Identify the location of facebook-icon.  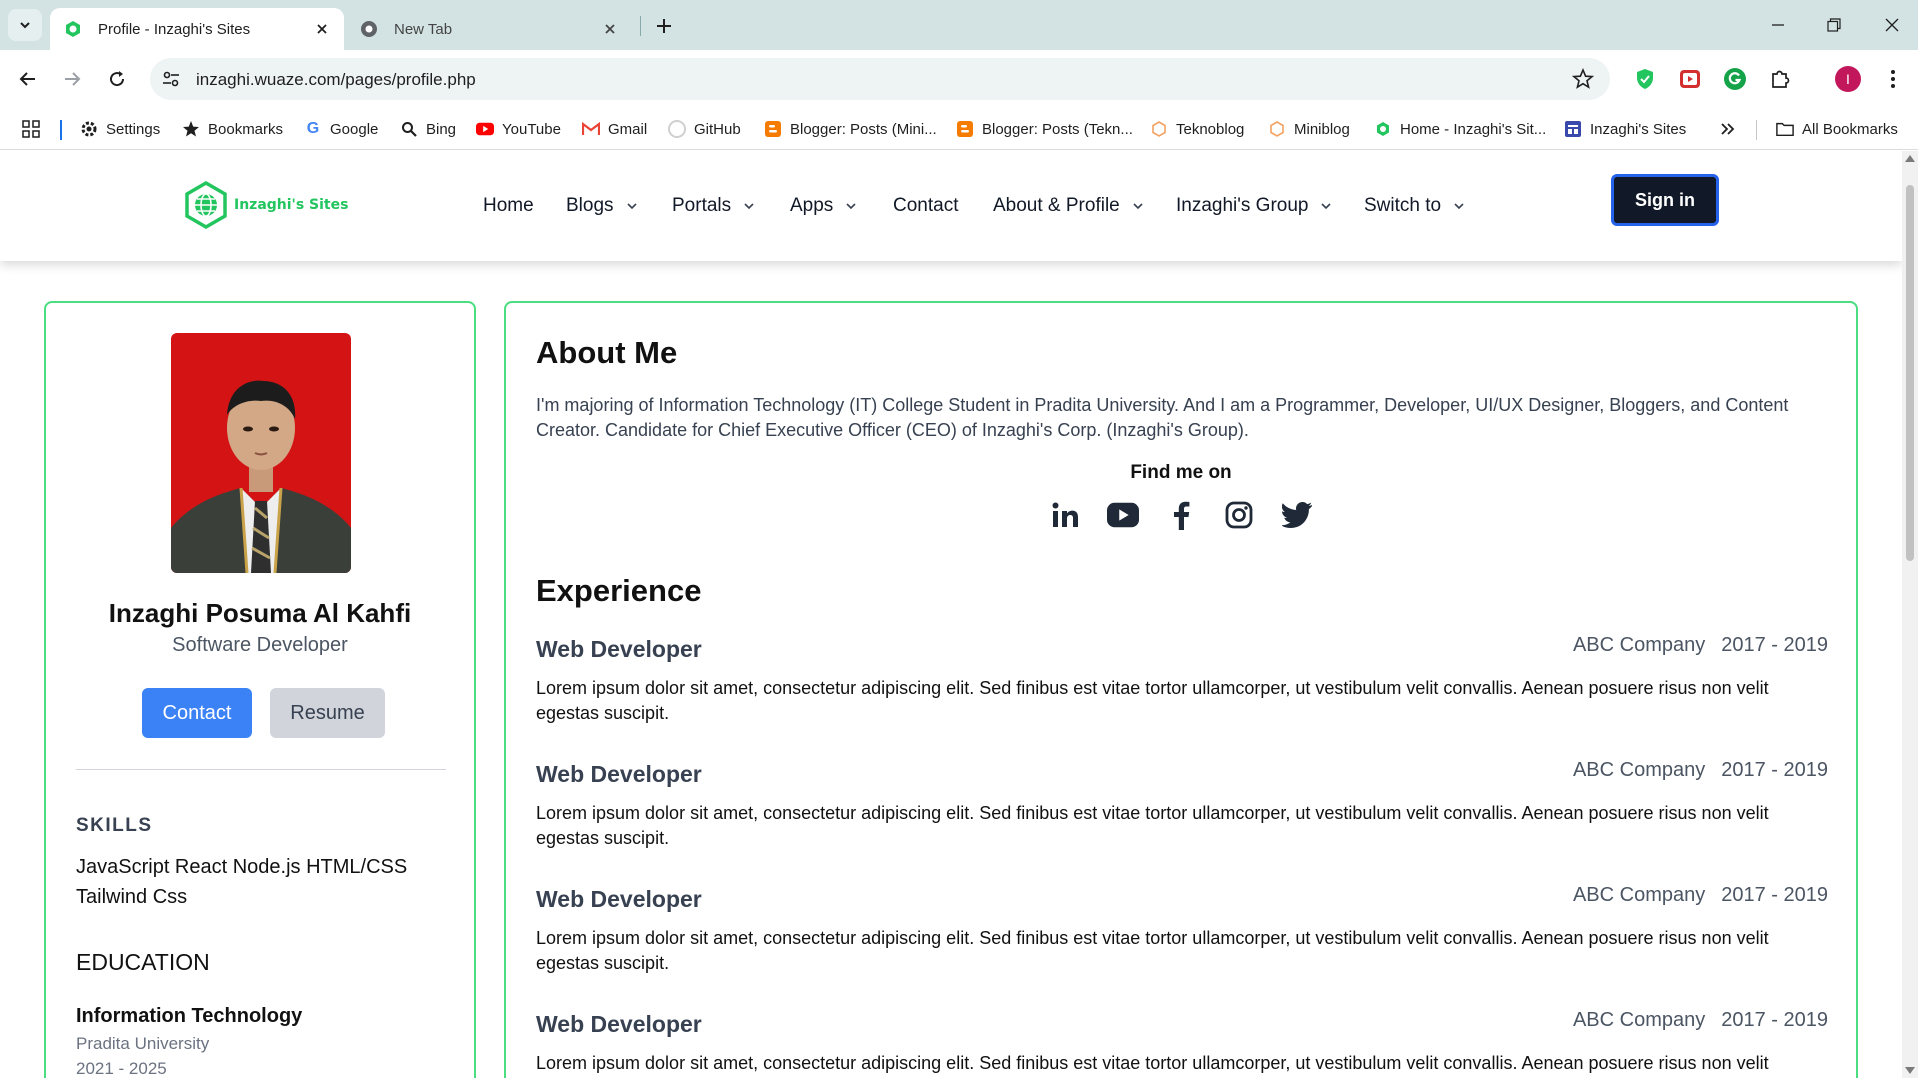
(1181, 515).